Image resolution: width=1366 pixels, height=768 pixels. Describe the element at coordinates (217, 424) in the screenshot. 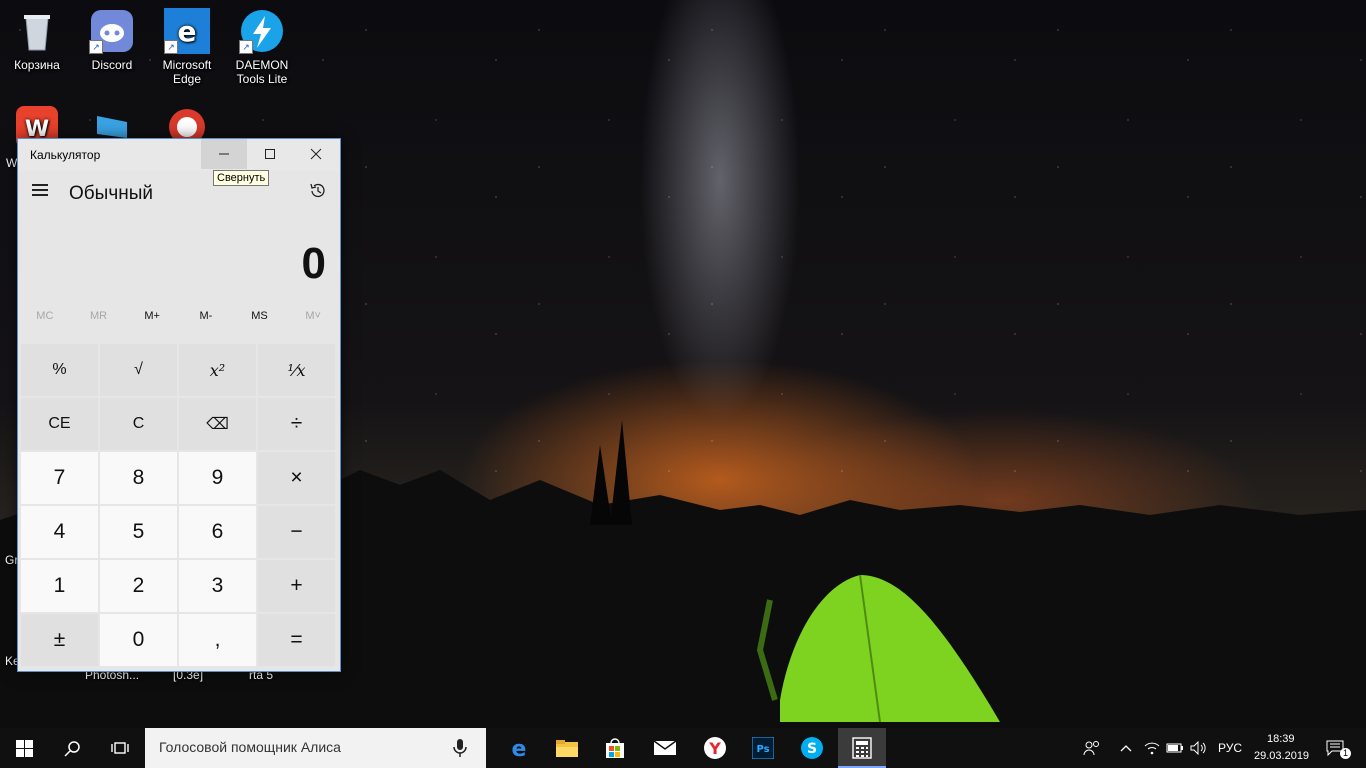

I see `backspace-button: ⌫` at that location.